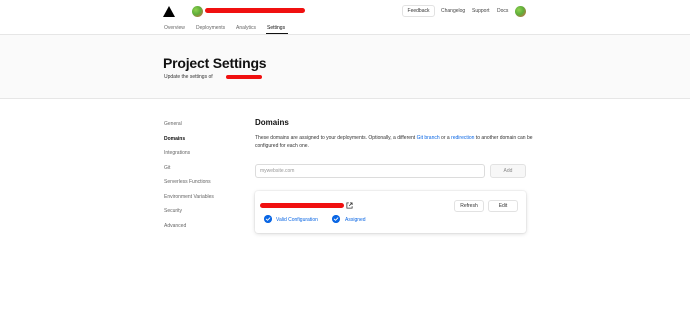 Image resolution: width=690 pixels, height=313 pixels. What do you see at coordinates (255, 10) in the screenshot?
I see `project-name-redacted` at bounding box center [255, 10].